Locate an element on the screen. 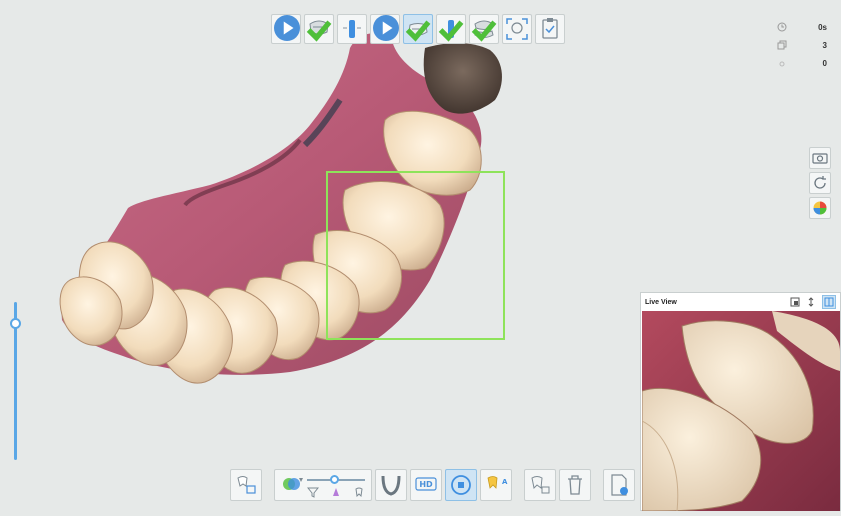  camera-icon is located at coordinates (820, 158).